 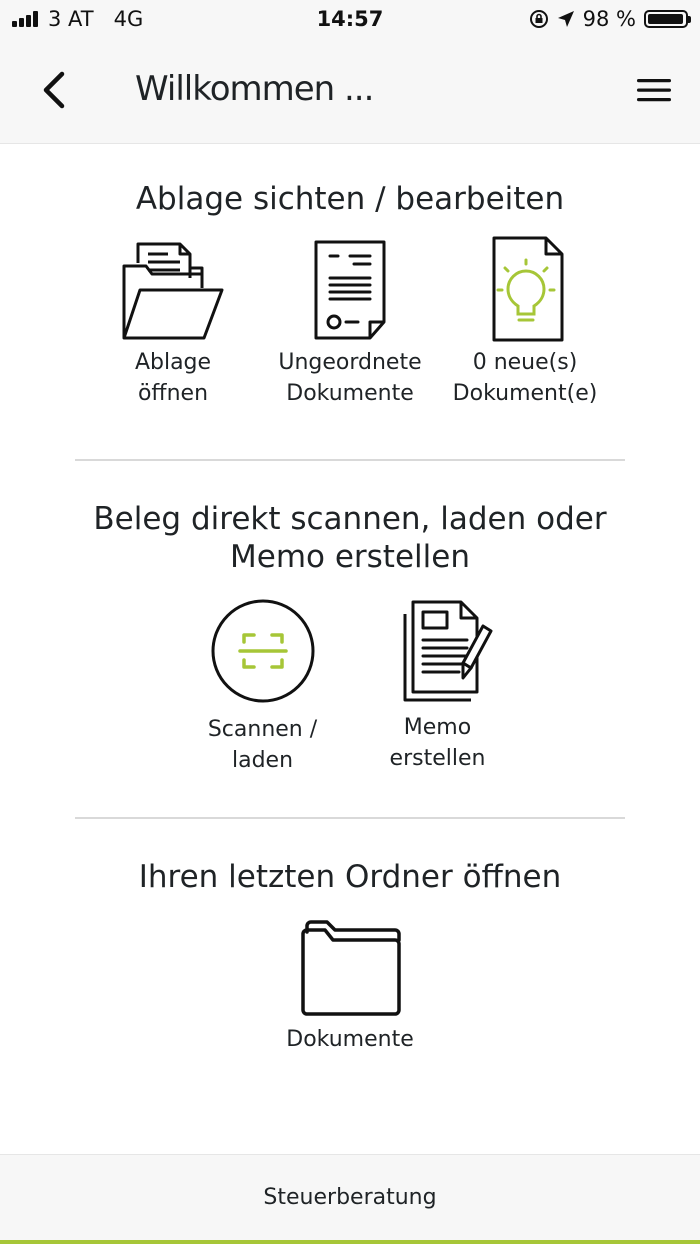 What do you see at coordinates (654, 90) in the screenshot?
I see `hamburger-menu-icon` at bounding box center [654, 90].